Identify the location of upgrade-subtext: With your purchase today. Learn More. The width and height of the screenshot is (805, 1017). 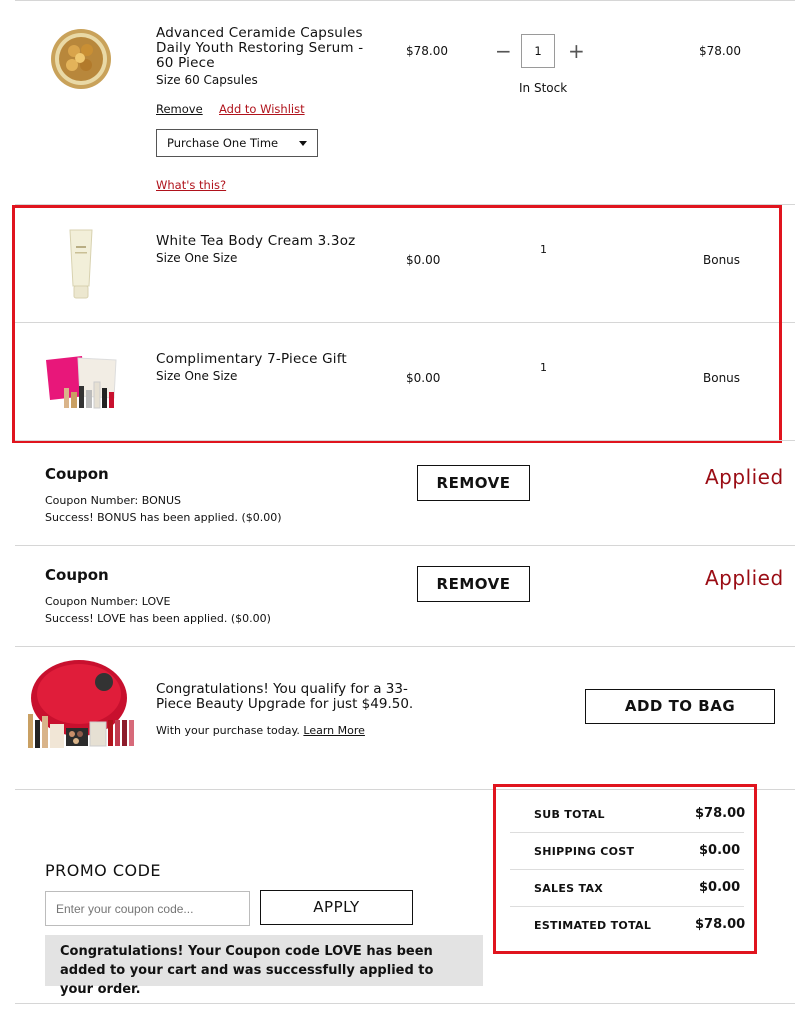
(260, 730).